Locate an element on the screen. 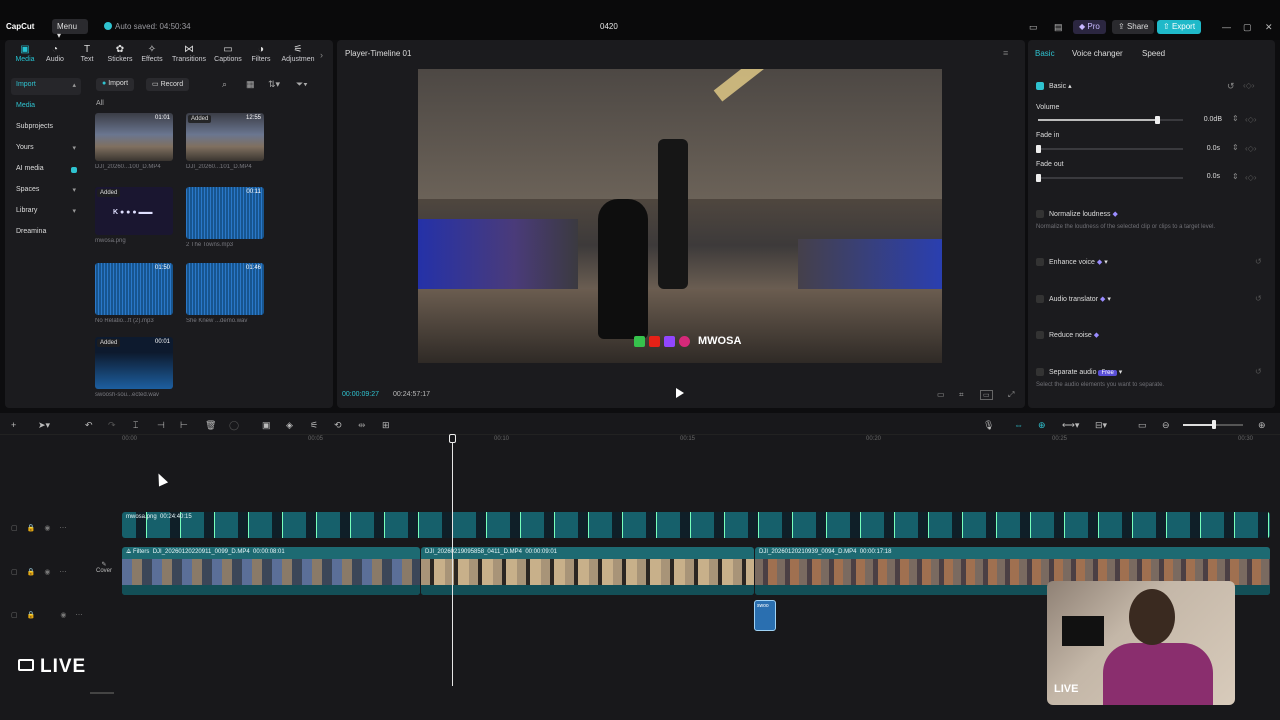 The width and height of the screenshot is (1280, 720). tool-adjustment: ⚟ Adjustmen is located at coordinates (298, 53).